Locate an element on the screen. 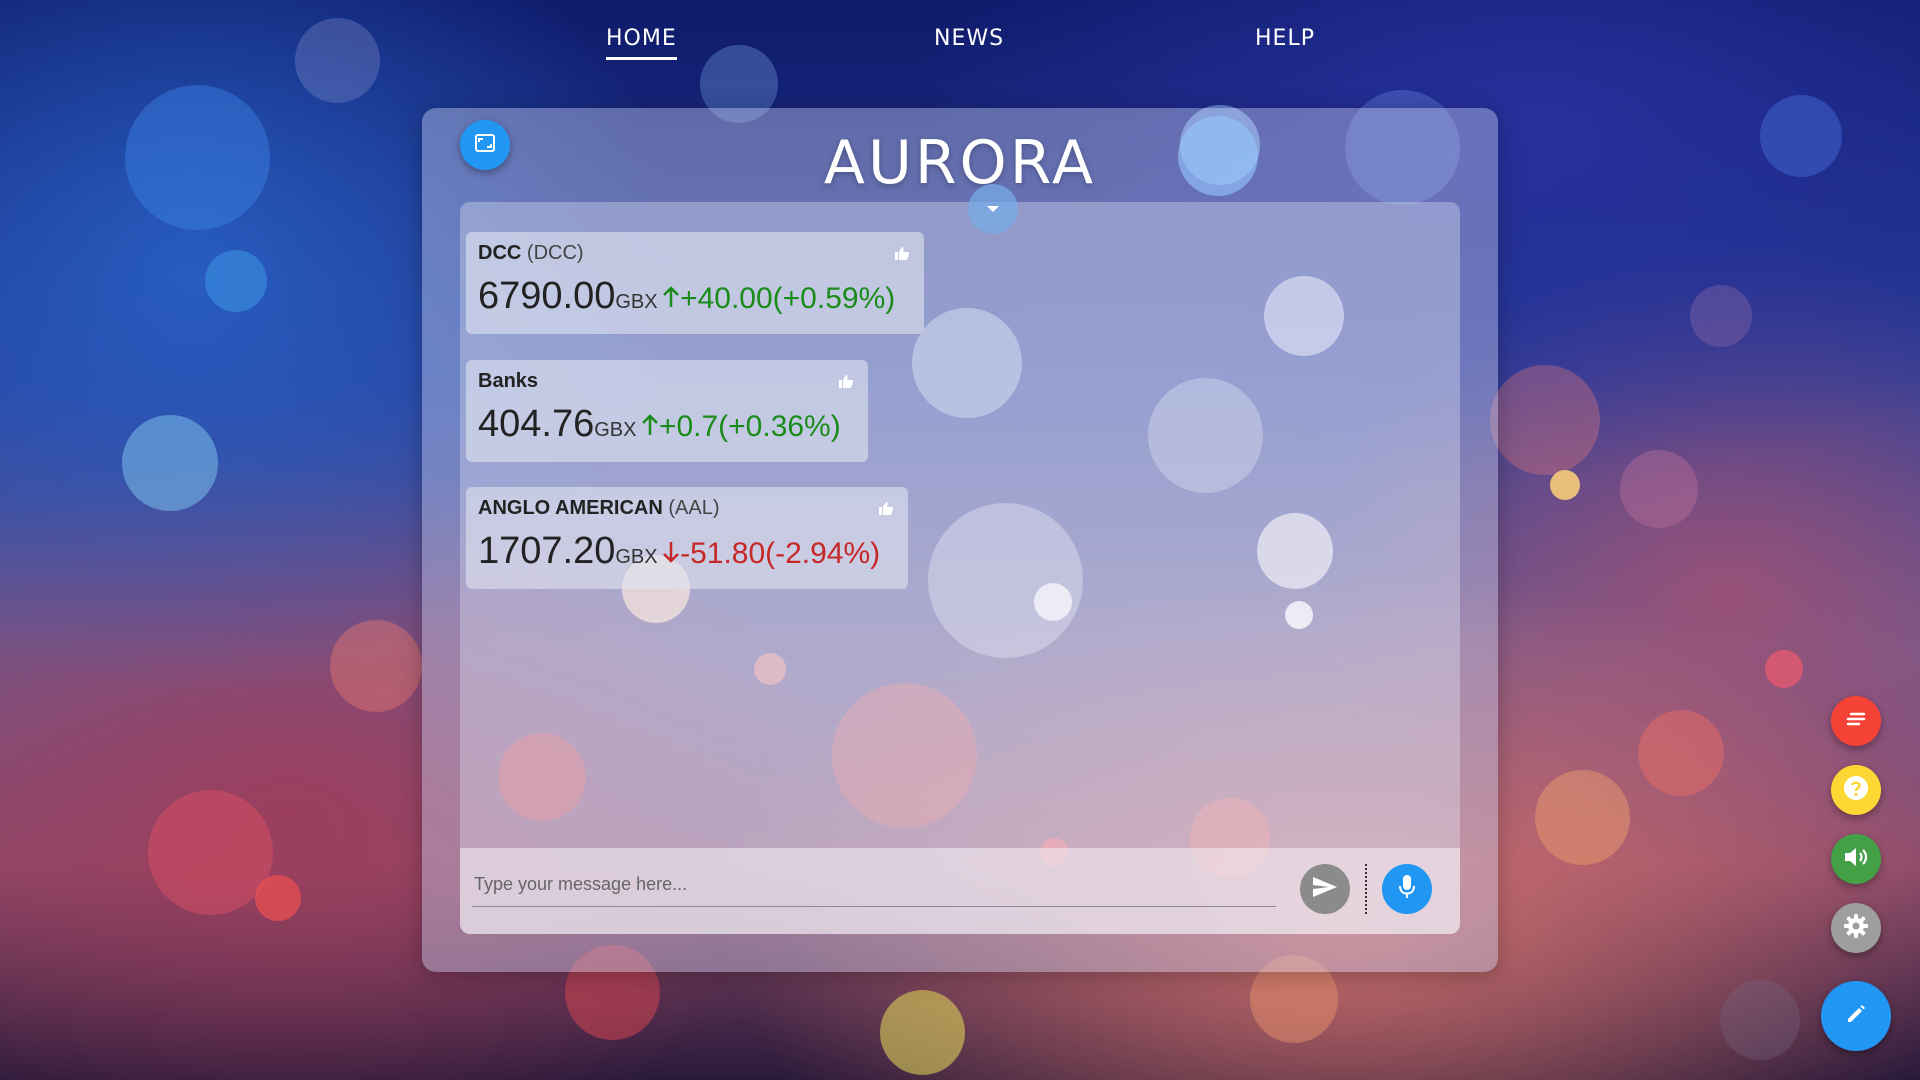 This screenshot has height=1080, width=1920. stock-quote: 6790.00GBX +40.00(+0.59%) is located at coordinates (695, 296).